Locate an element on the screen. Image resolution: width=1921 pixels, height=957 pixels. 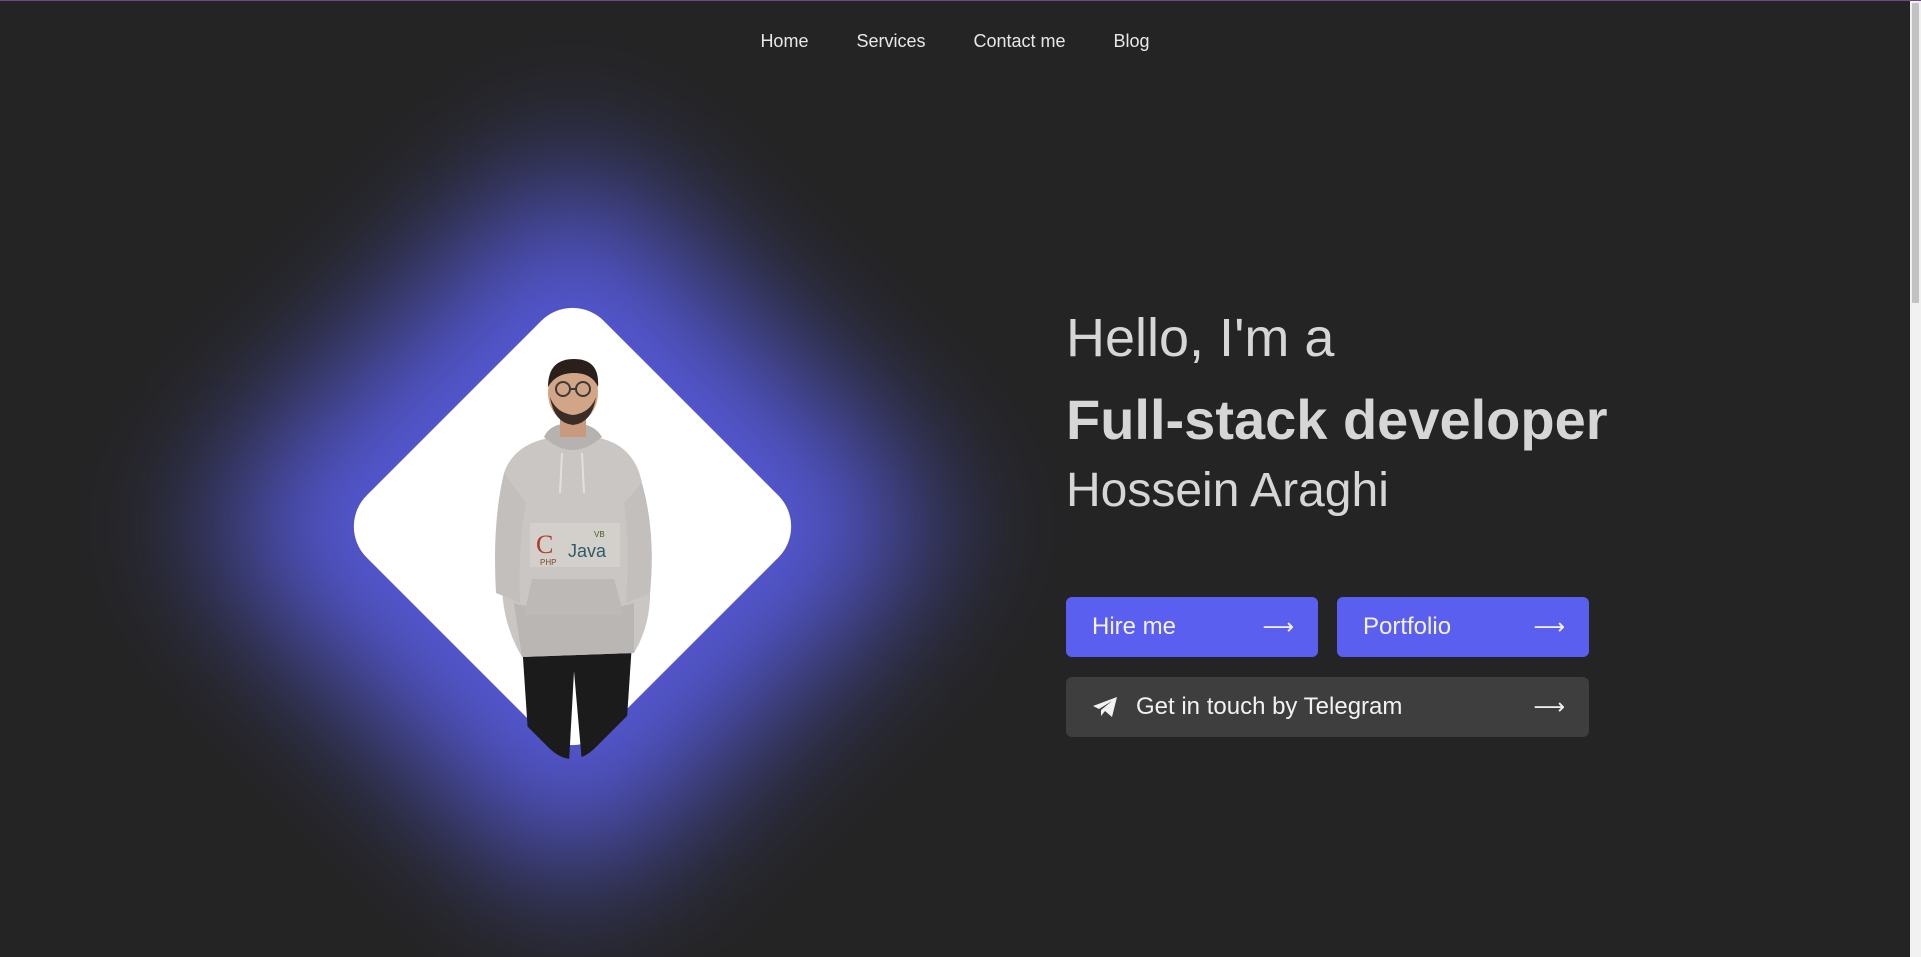
scrollbar-thumb is located at coordinates (1915, 153).